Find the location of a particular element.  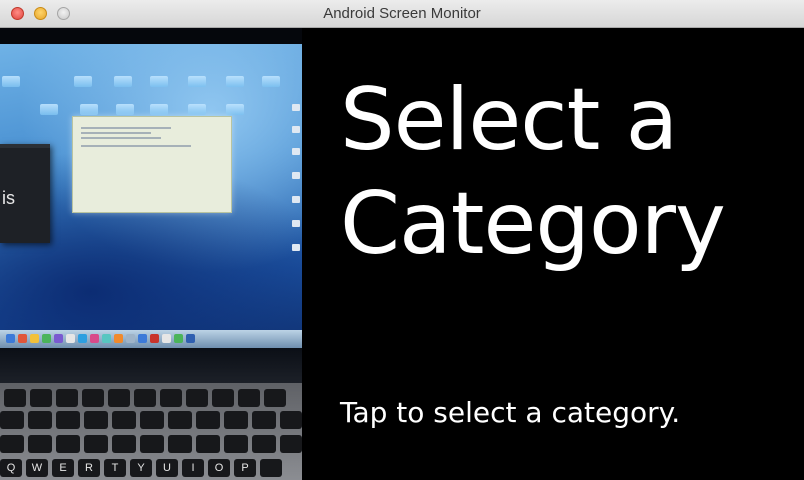

title-bar: Android Screen Monitor is located at coordinates (402, 14).